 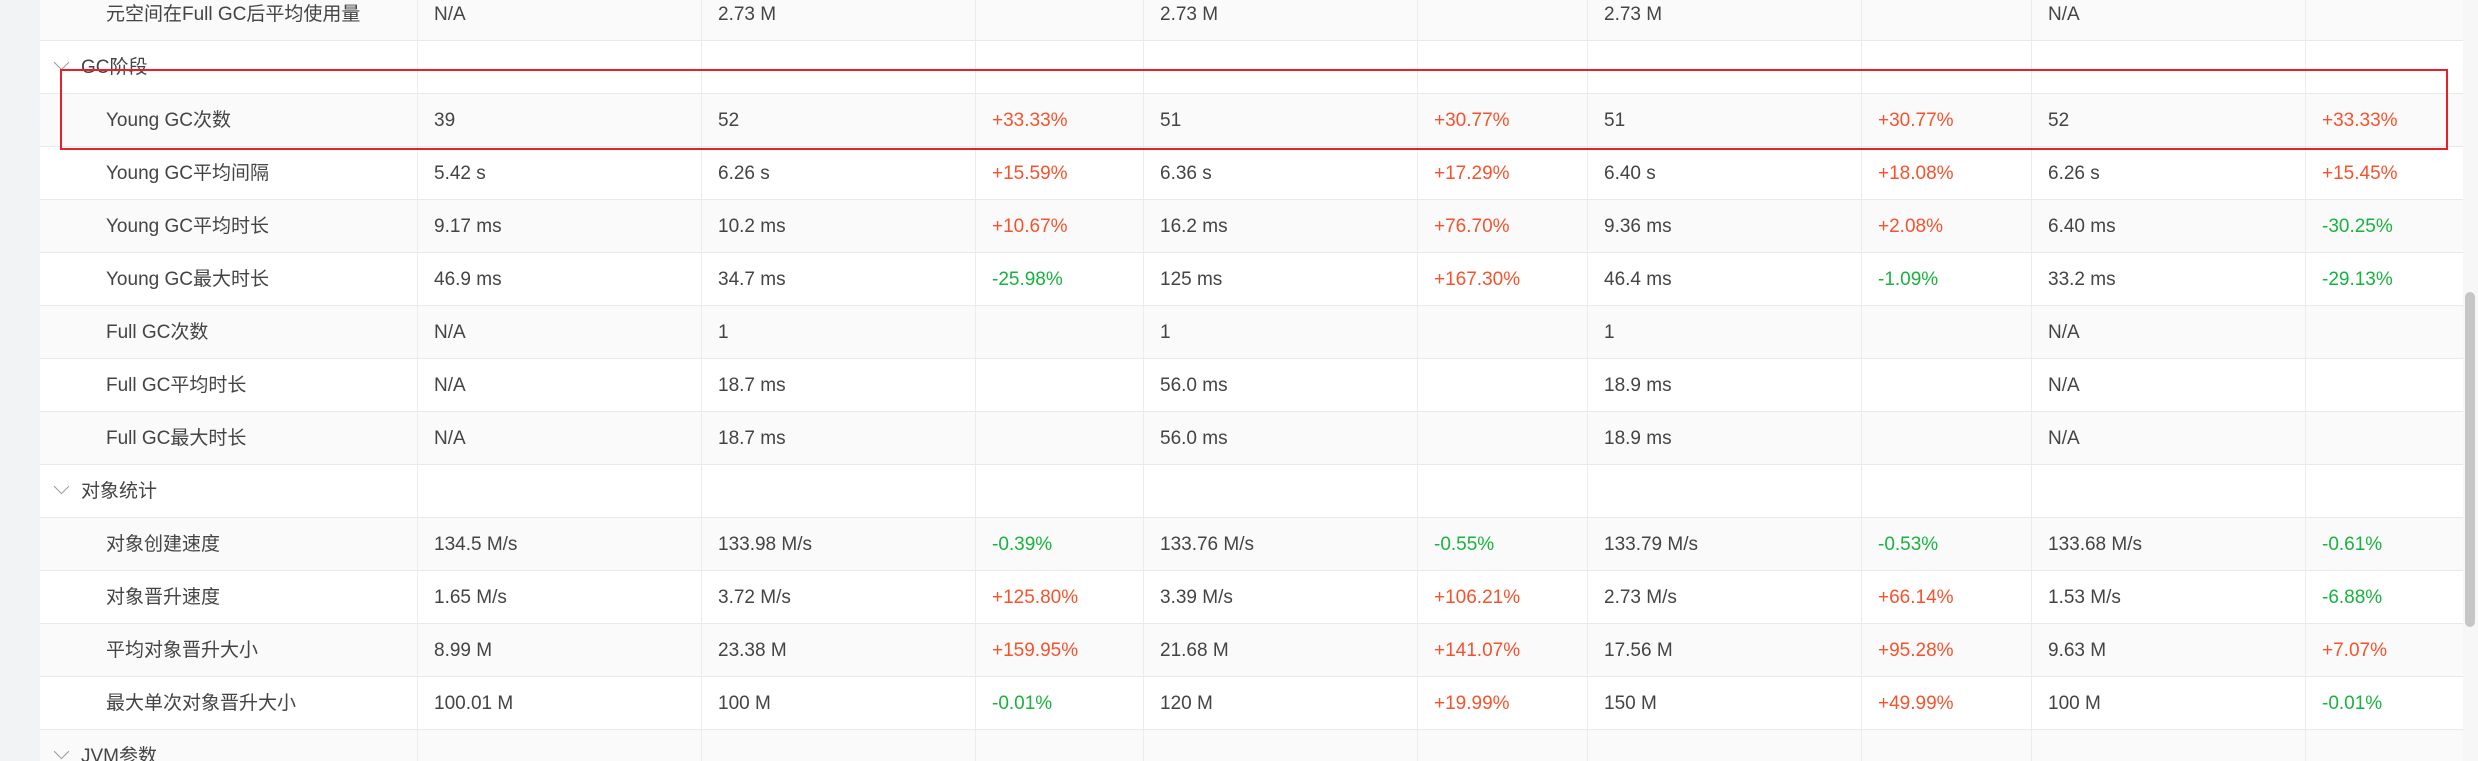 What do you see at coordinates (1060, 597) in the screenshot?
I see `change-percent-cell: +125.80%` at bounding box center [1060, 597].